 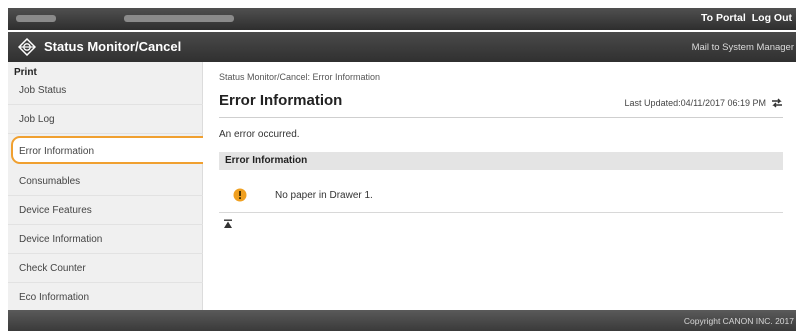 What do you see at coordinates (105, 182) in the screenshot?
I see `sidebar-item-consumables: Consumables` at bounding box center [105, 182].